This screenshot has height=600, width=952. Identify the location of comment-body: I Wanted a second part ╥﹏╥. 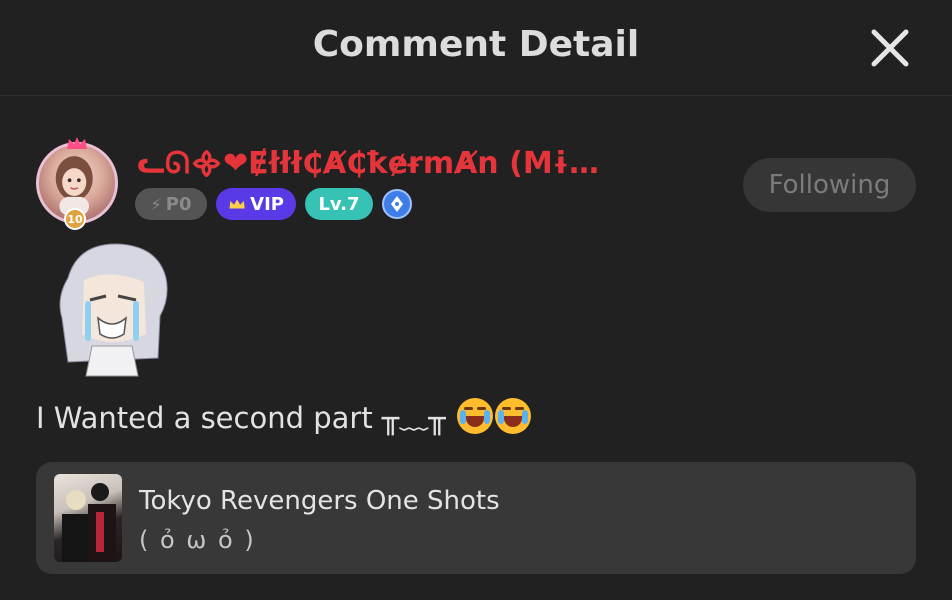
(241, 418).